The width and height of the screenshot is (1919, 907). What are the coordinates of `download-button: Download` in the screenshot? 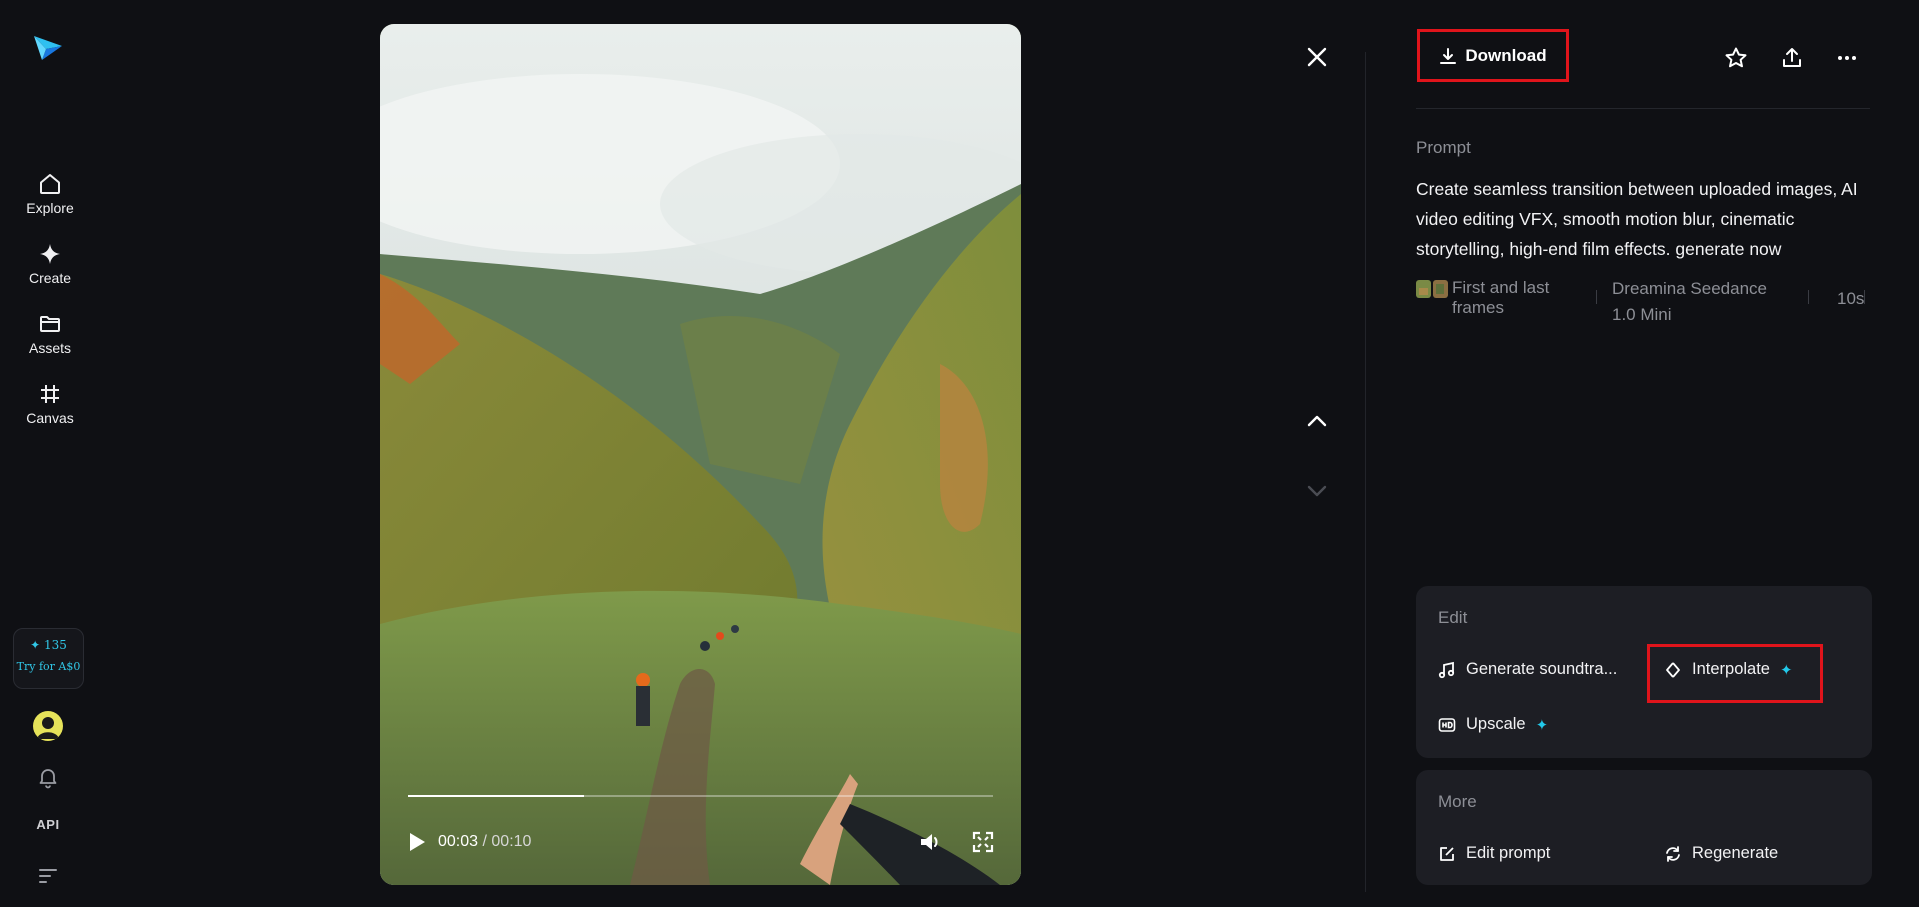 It's located at (1493, 55).